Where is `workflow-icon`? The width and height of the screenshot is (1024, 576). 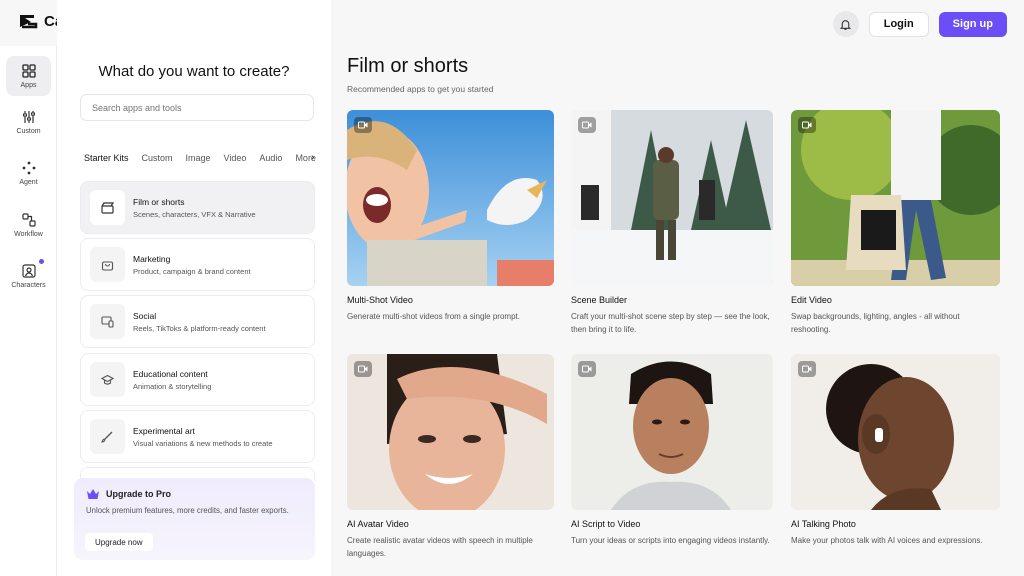 workflow-icon is located at coordinates (28, 219).